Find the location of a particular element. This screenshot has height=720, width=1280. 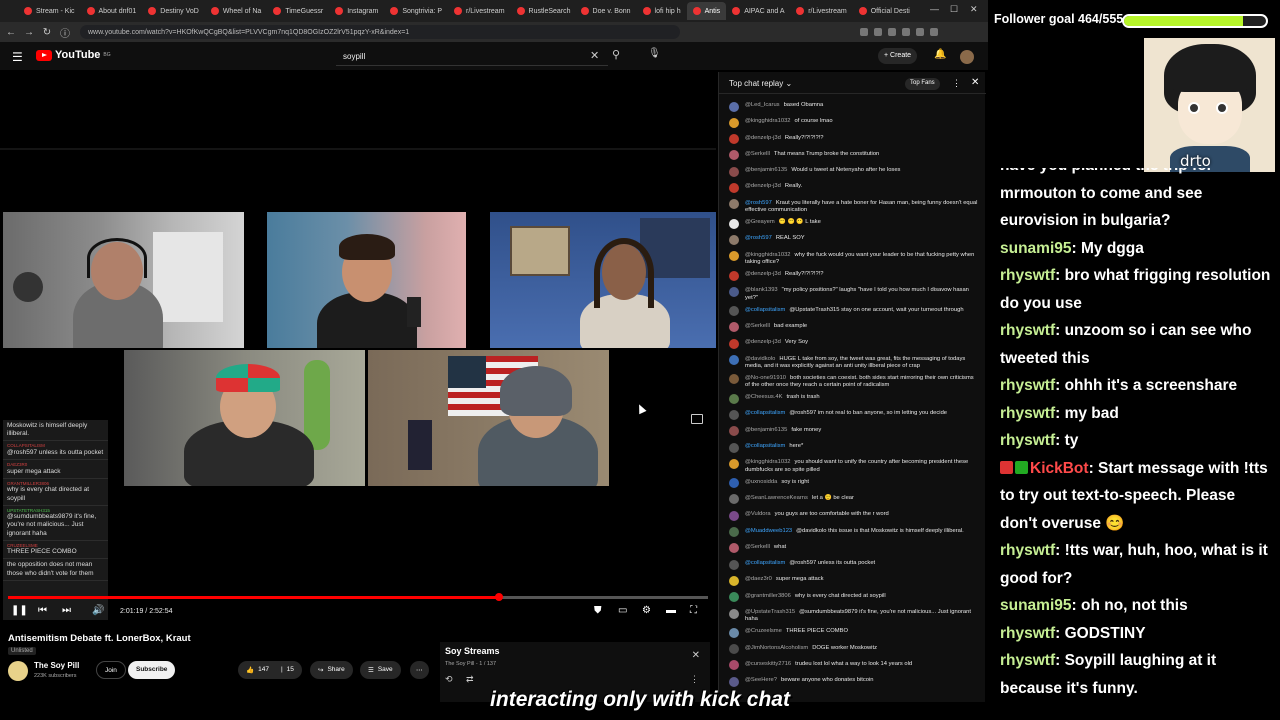

menu-icon: ☰ is located at coordinates (17, 57).